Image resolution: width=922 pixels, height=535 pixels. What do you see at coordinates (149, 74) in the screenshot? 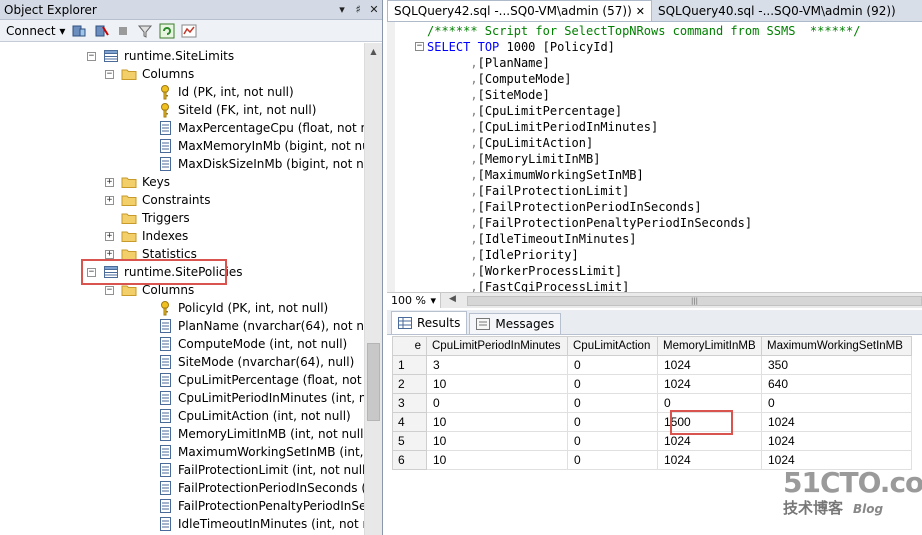
I see `tree-node: − Columns` at bounding box center [149, 74].